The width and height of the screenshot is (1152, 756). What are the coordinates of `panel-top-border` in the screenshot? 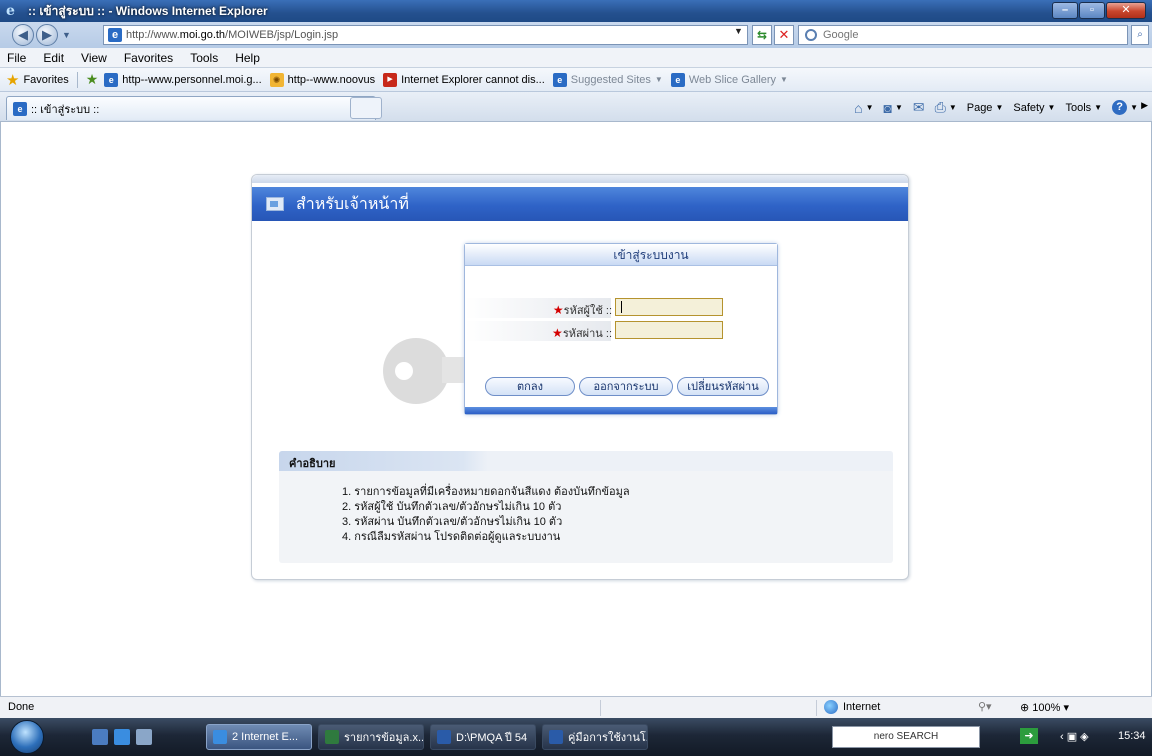 It's located at (580, 179).